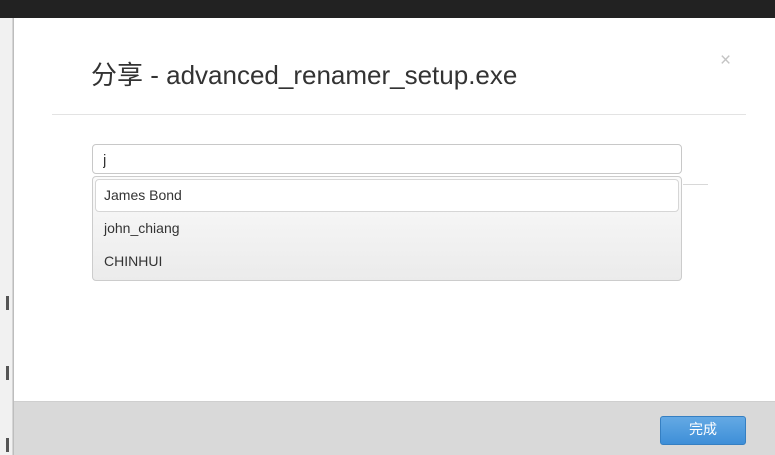 The width and height of the screenshot is (775, 455). Describe the element at coordinates (394, 428) in the screenshot. I see `modal-footer: 完成` at that location.